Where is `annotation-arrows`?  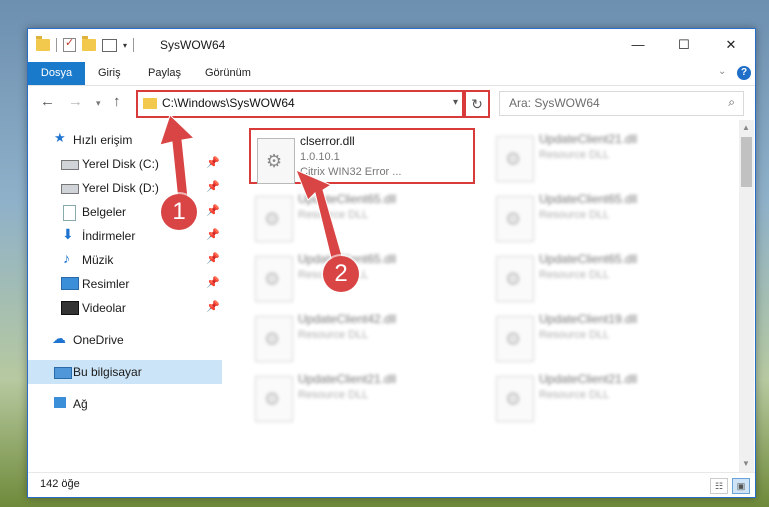
annotation-arrows is located at coordinates (251, 188).